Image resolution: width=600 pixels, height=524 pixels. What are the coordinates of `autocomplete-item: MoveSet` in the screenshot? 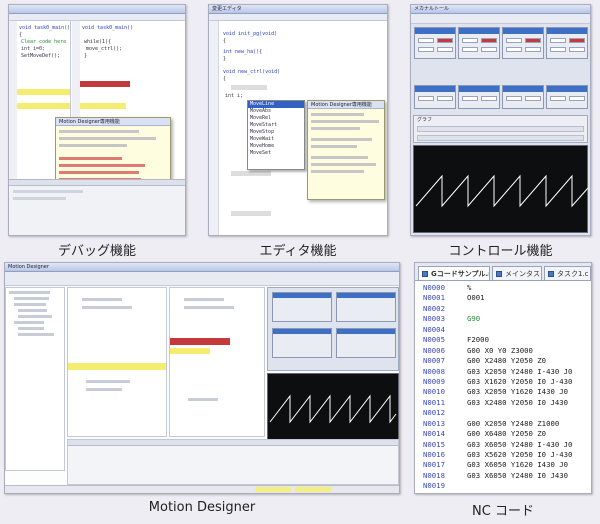 It's located at (276, 153).